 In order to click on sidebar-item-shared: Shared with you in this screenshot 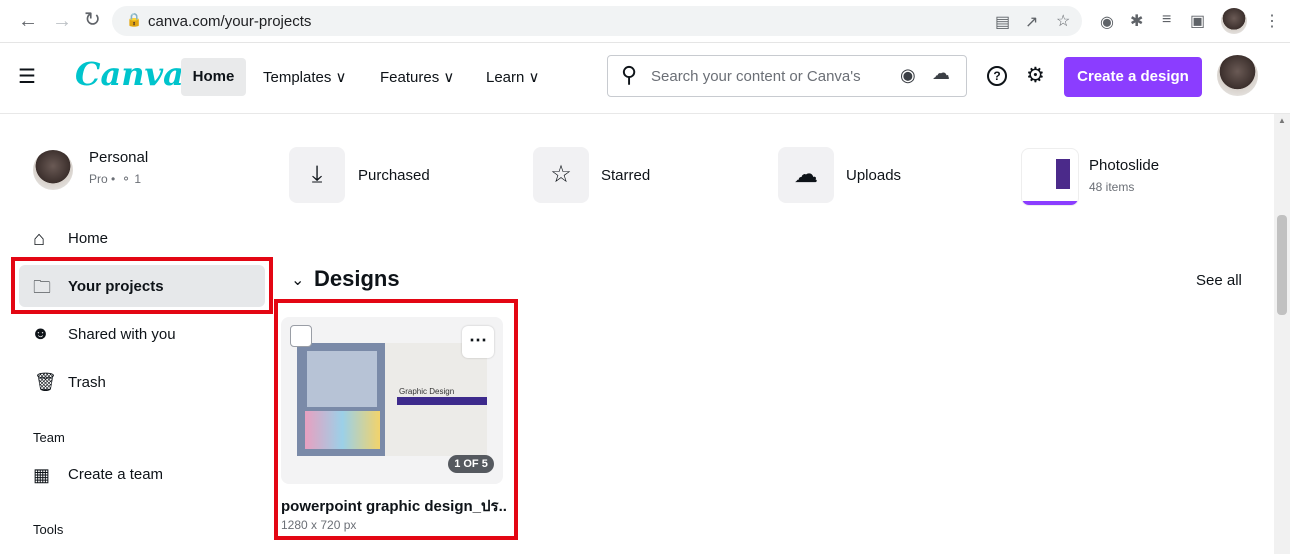, I will do `click(122, 334)`.